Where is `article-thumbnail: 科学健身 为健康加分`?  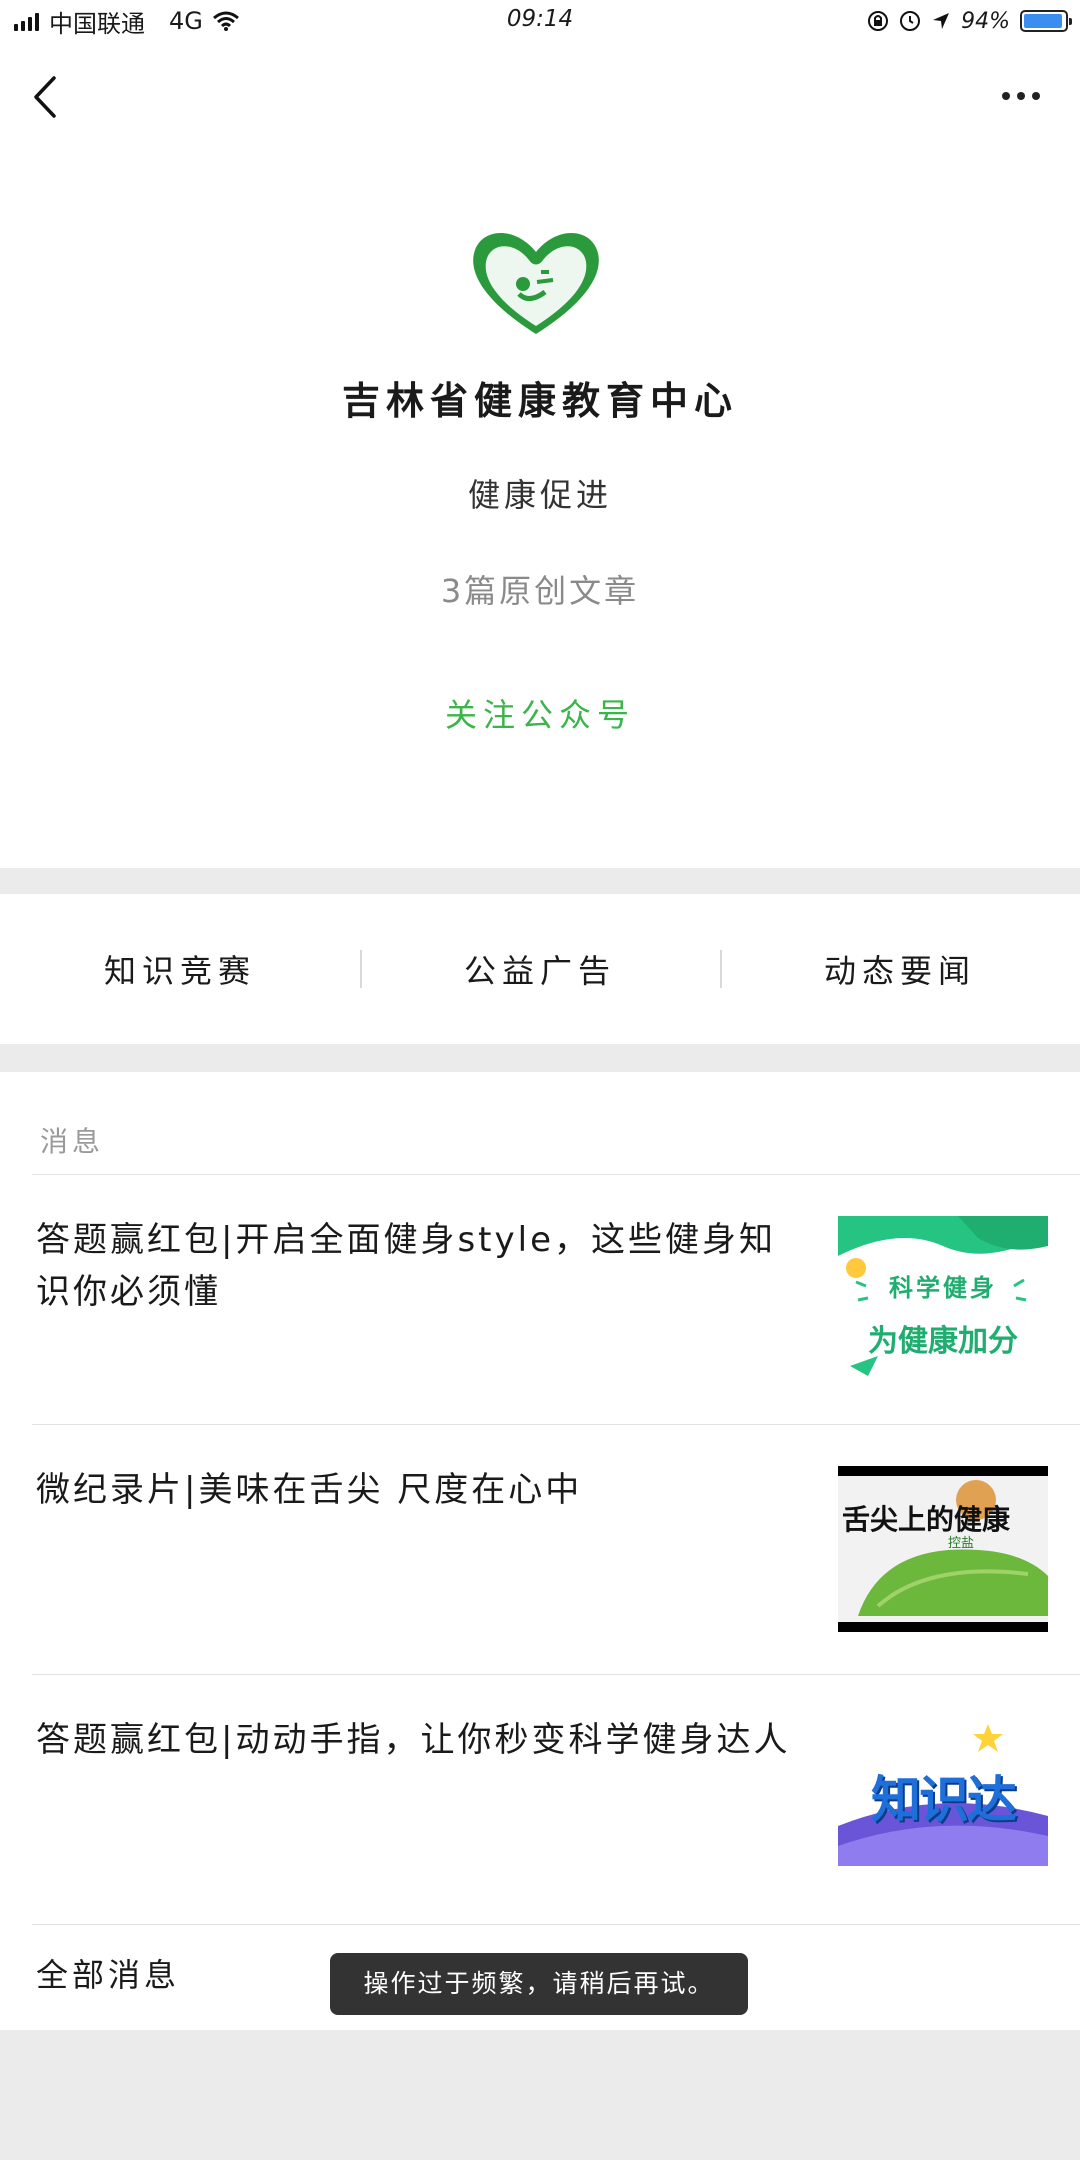 article-thumbnail: 科学健身 为健康加分 is located at coordinates (943, 1299).